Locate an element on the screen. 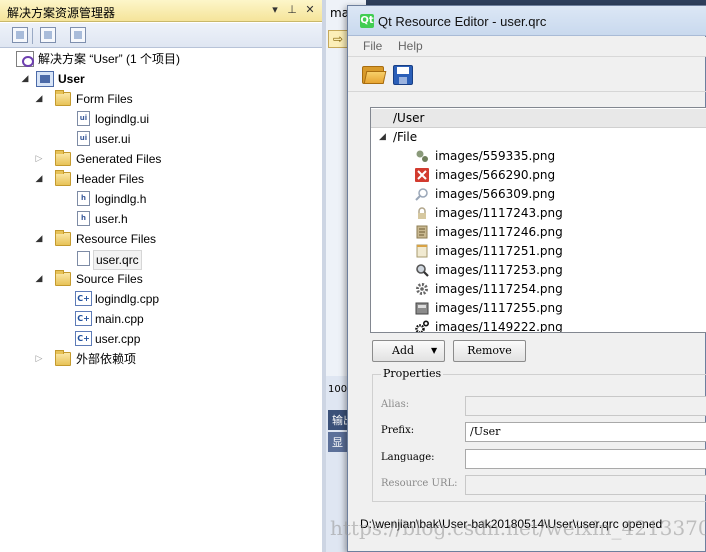 This screenshot has width=706, height=552. tree-file-user-qrc: user.qrc is located at coordinates (160, 259).